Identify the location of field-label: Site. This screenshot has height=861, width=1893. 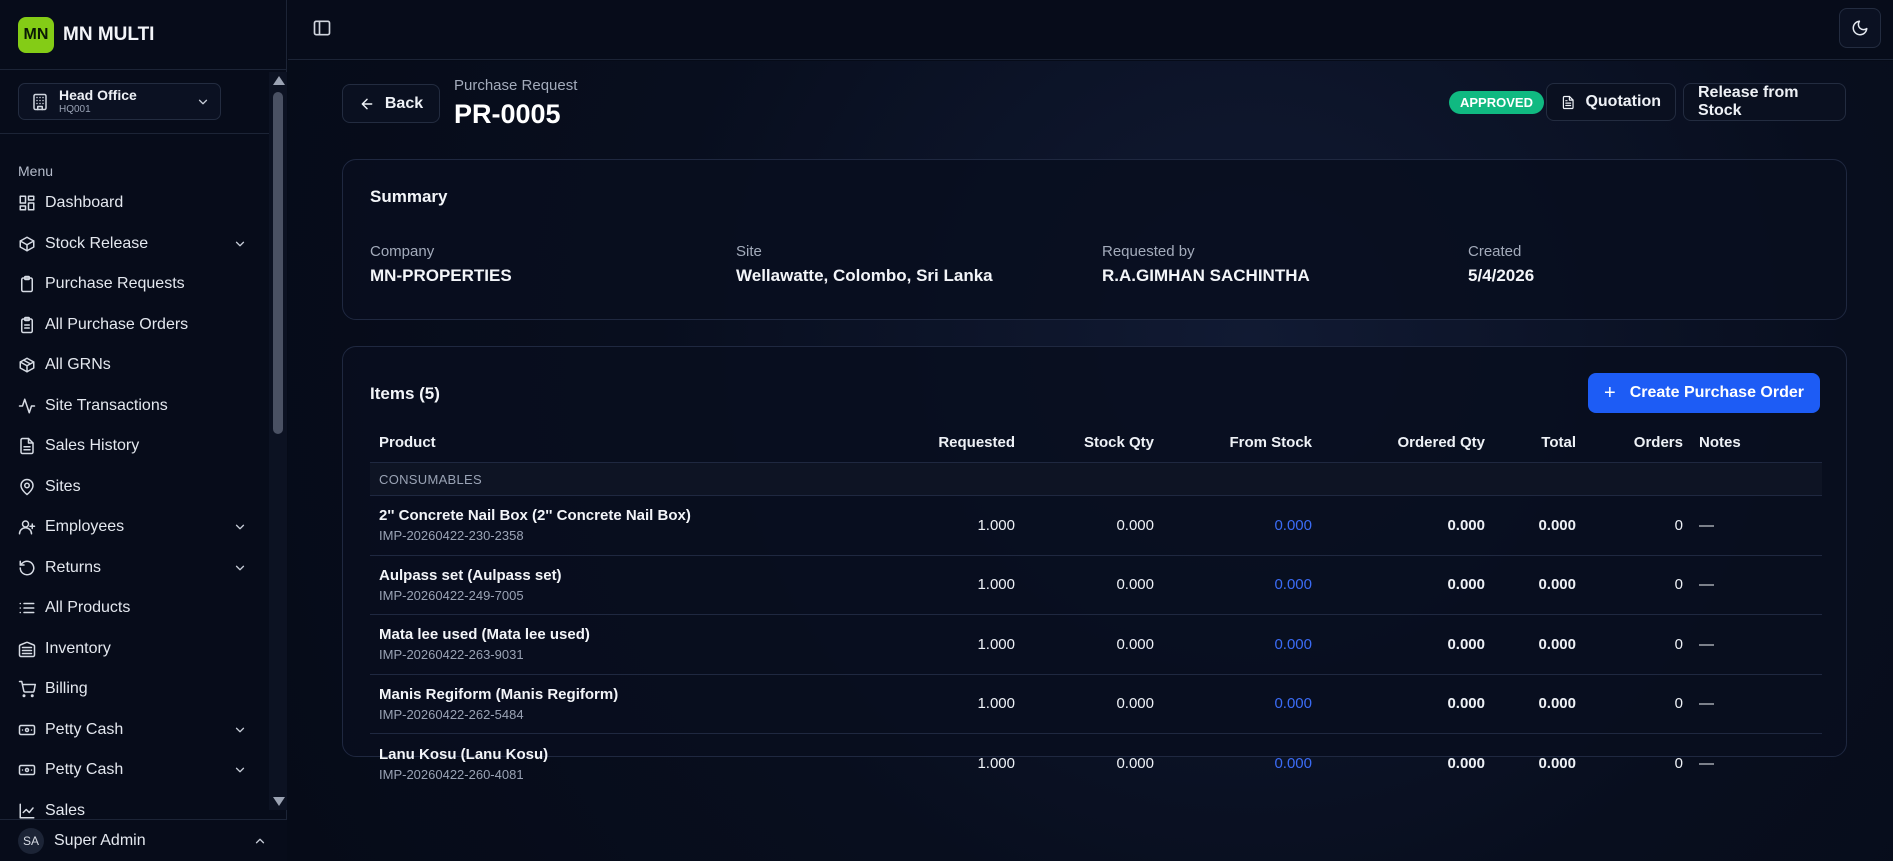
(749, 251).